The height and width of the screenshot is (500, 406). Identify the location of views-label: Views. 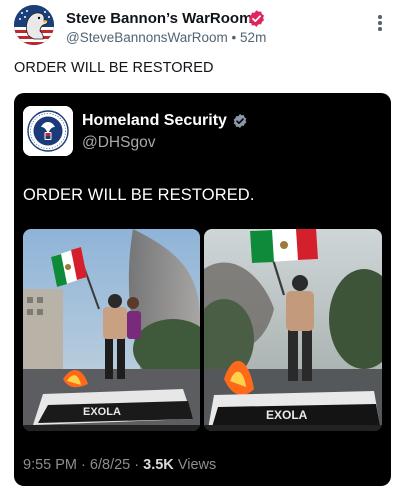
(197, 465).